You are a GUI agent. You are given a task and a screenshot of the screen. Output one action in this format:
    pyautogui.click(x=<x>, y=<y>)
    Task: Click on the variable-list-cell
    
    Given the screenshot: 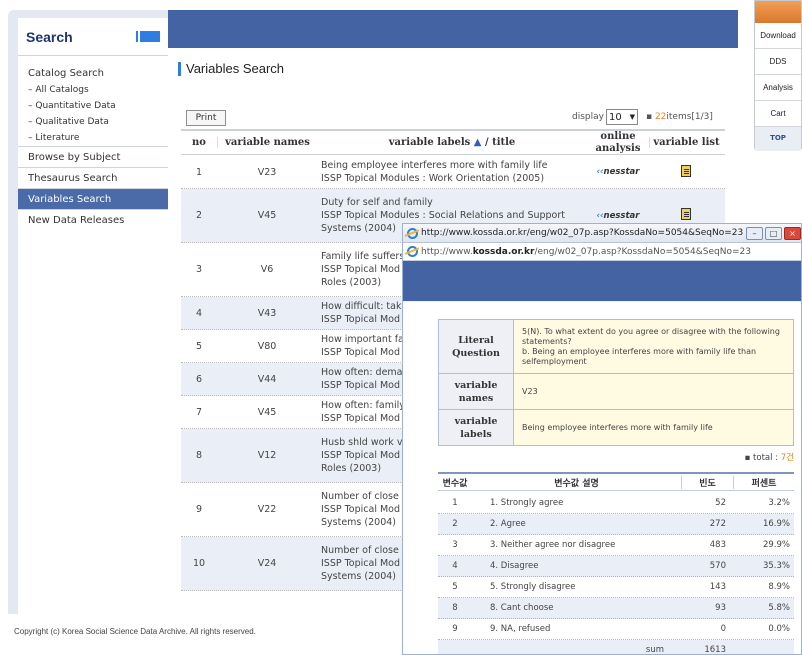 What is the action you would take?
    pyautogui.click(x=686, y=172)
    